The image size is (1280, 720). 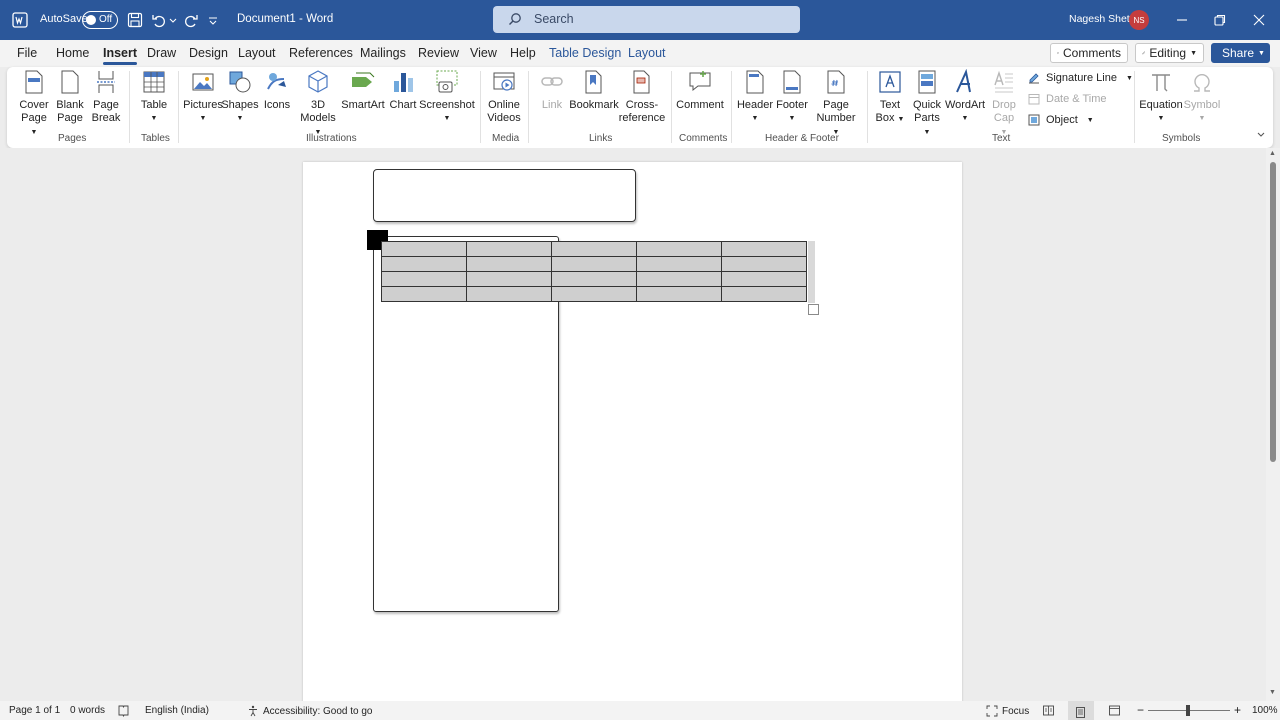 What do you see at coordinates (161, 53) in the screenshot?
I see `tab-draw: Draw` at bounding box center [161, 53].